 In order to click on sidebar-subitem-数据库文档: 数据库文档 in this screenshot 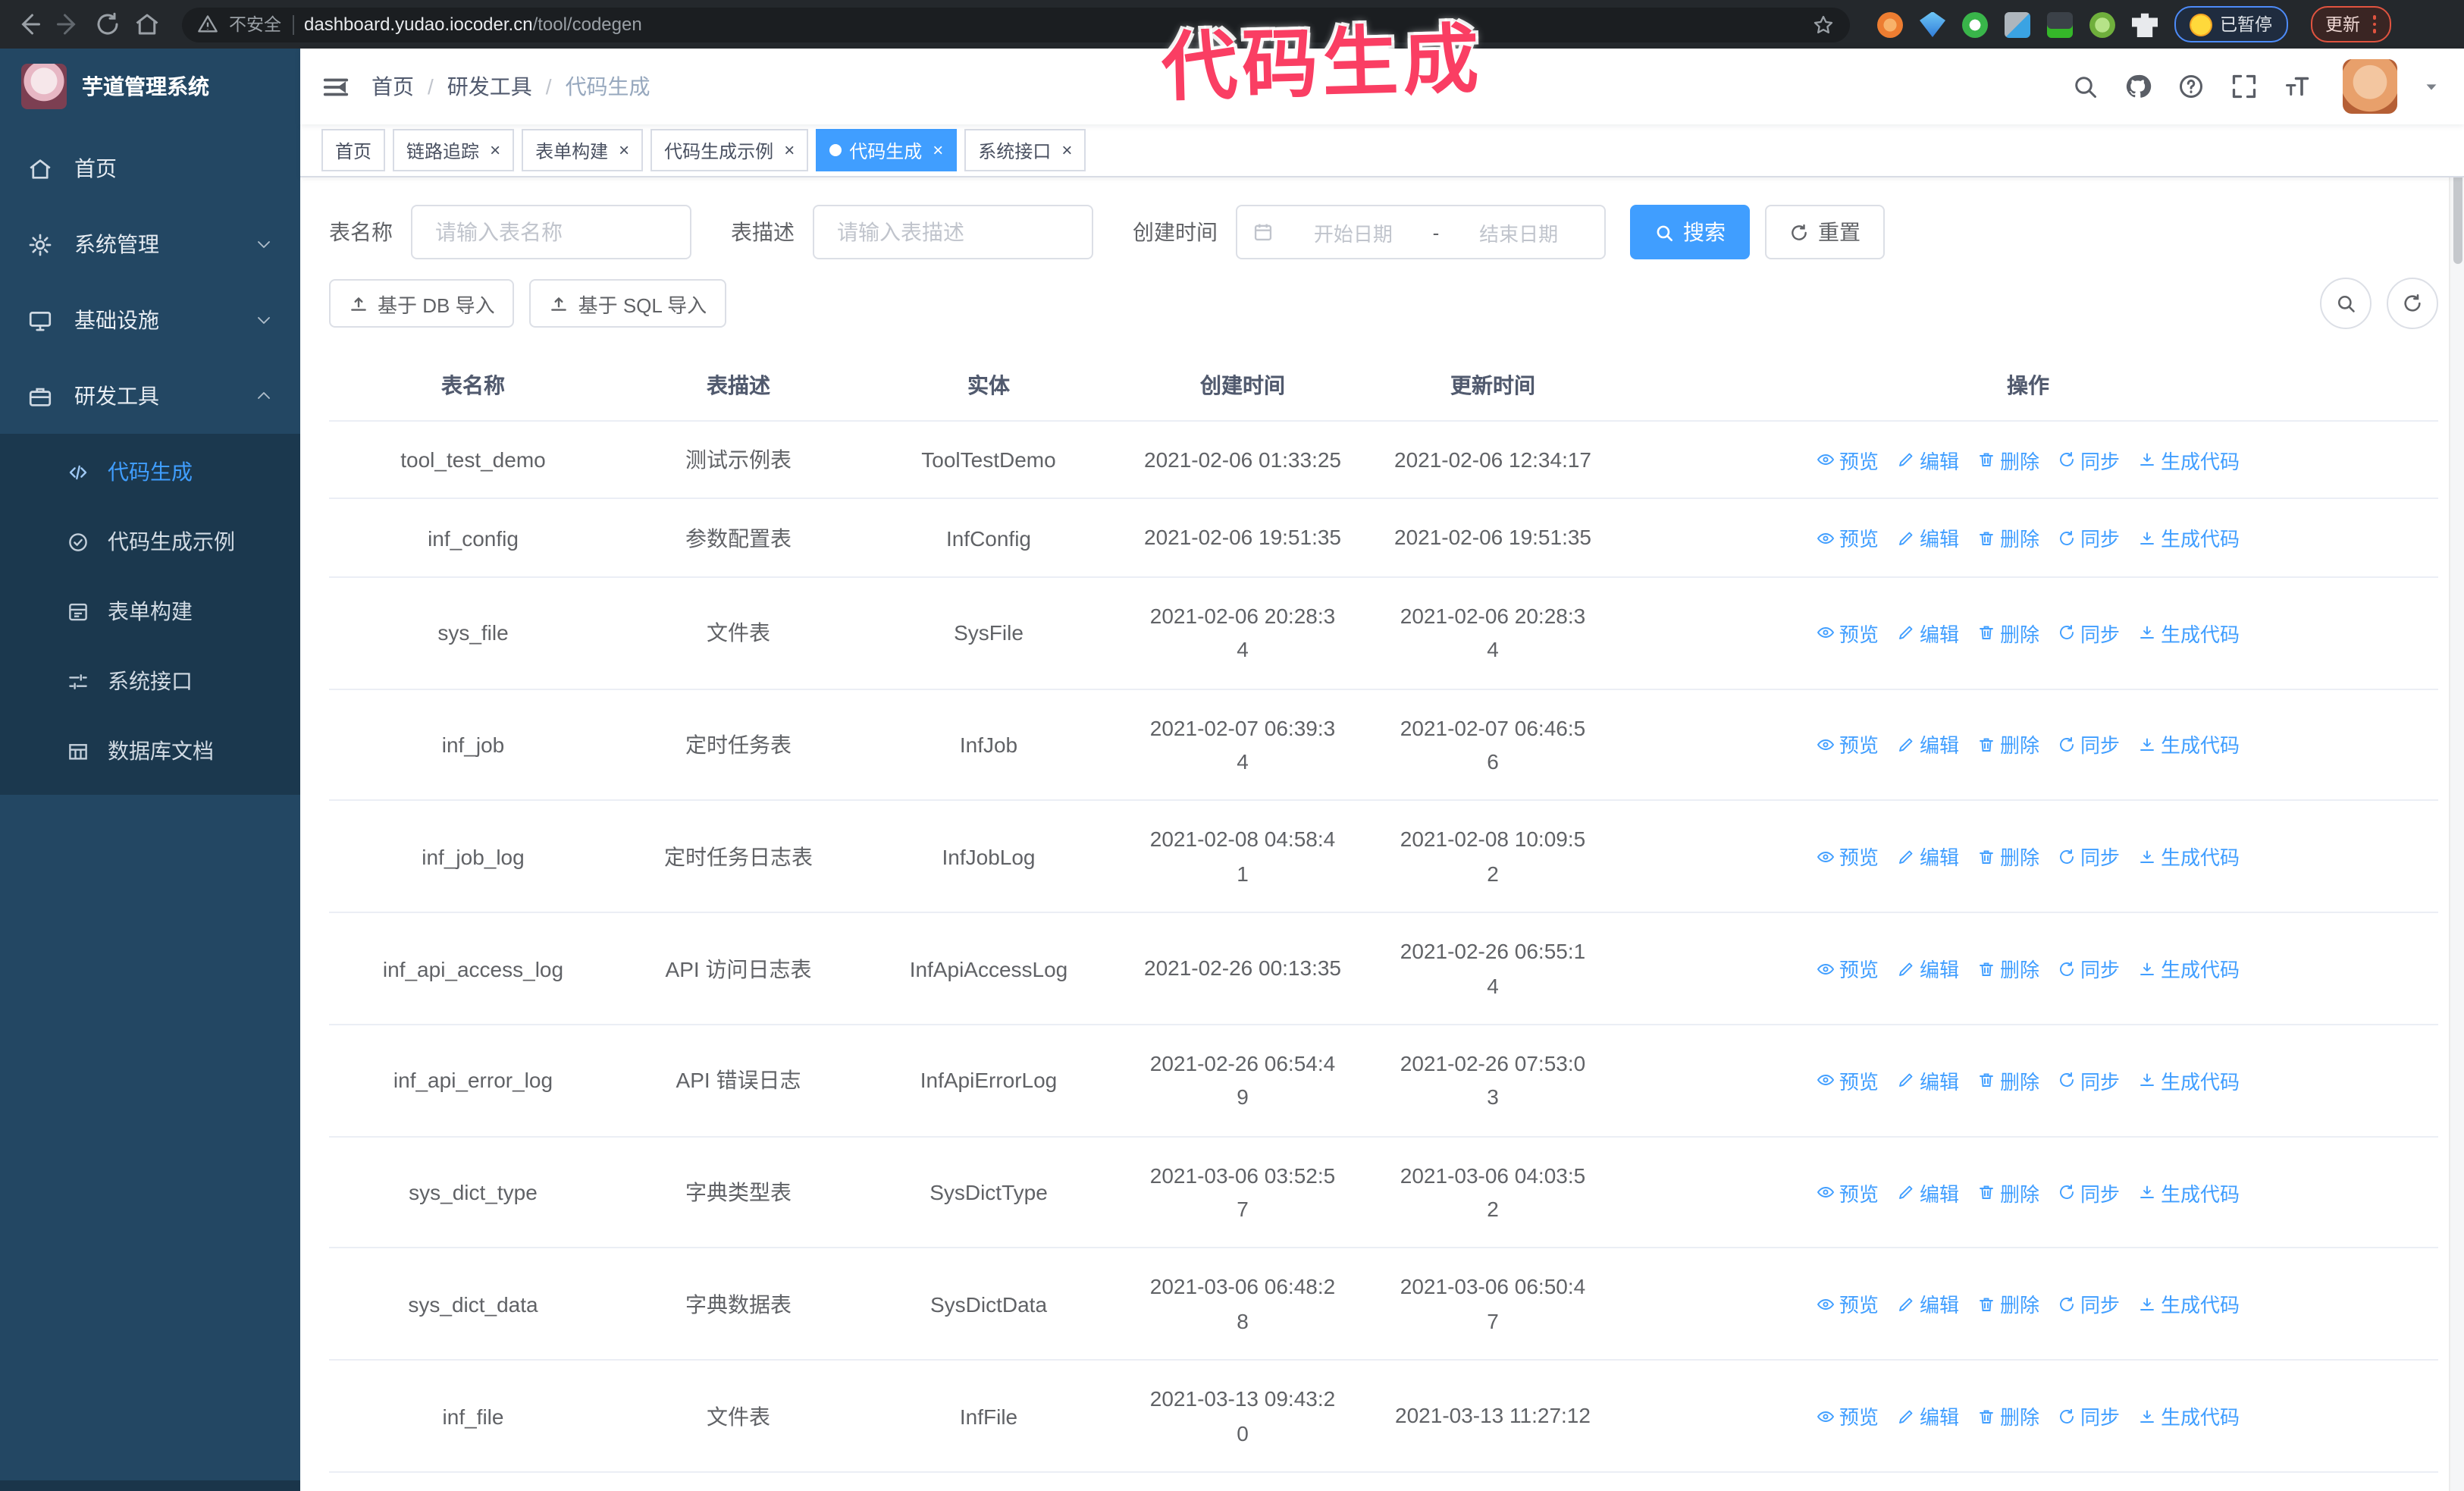, I will do `click(150, 751)`.